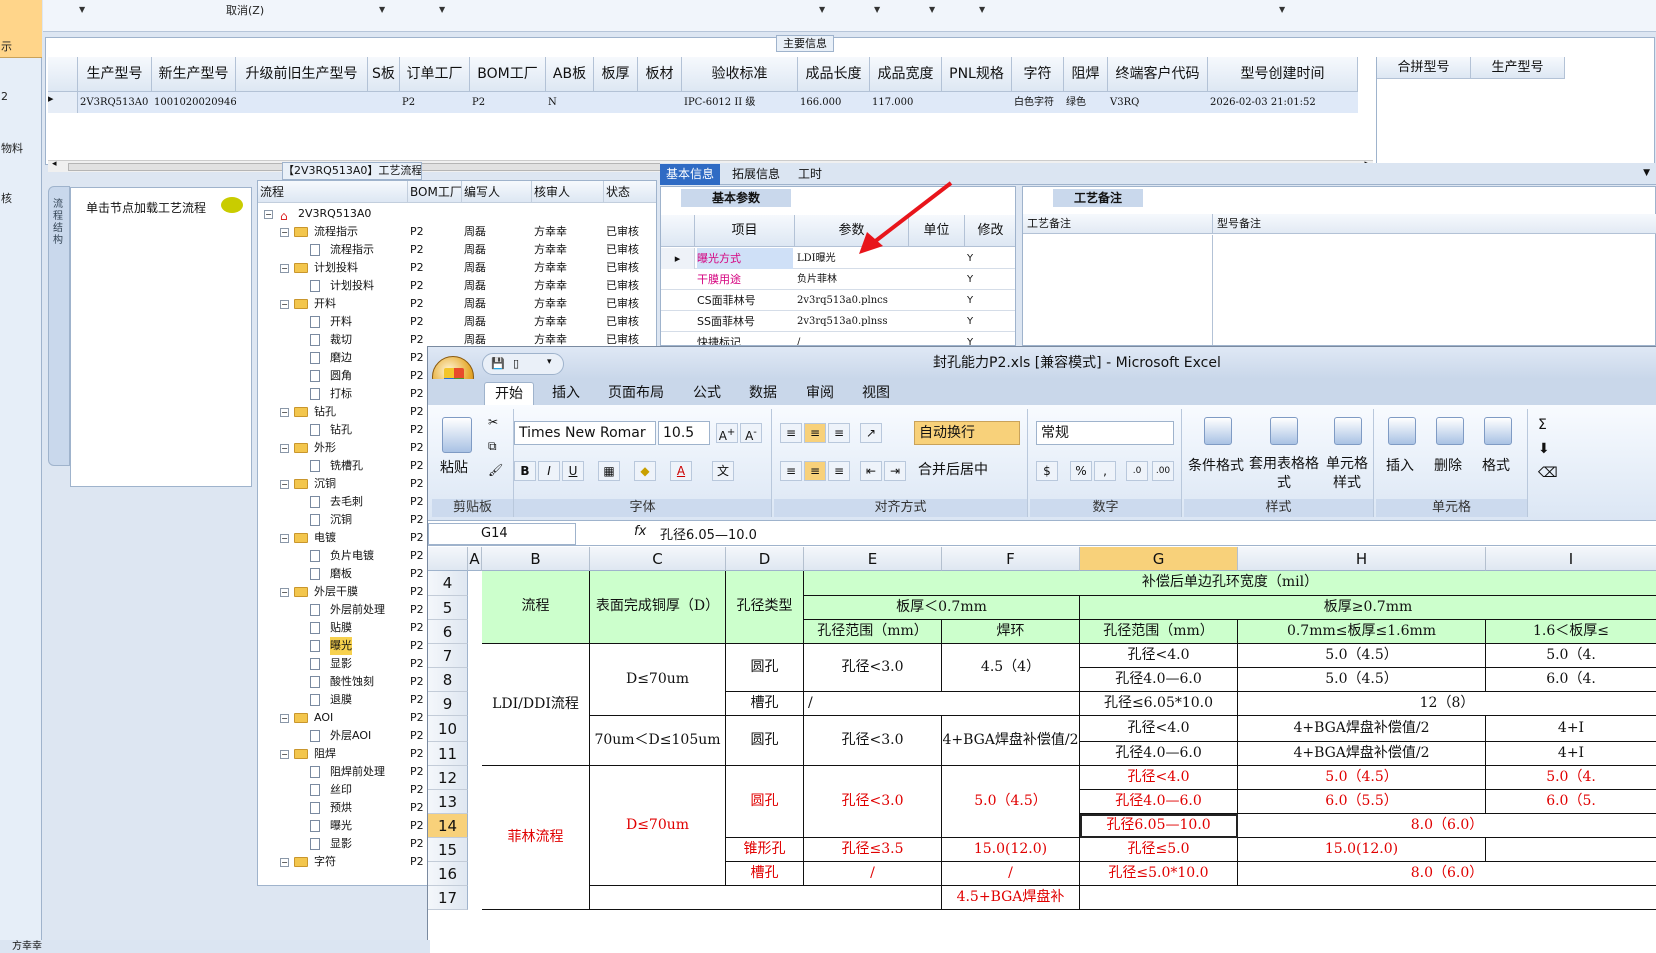  Describe the element at coordinates (873, 802) in the screenshot. I see `sheet-cell: 孔径<3.0` at that location.